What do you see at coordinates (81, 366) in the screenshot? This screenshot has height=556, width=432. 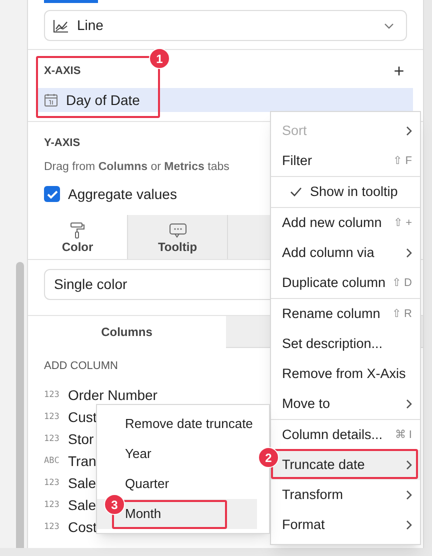 I see `section-title: ADD COLUMN` at bounding box center [81, 366].